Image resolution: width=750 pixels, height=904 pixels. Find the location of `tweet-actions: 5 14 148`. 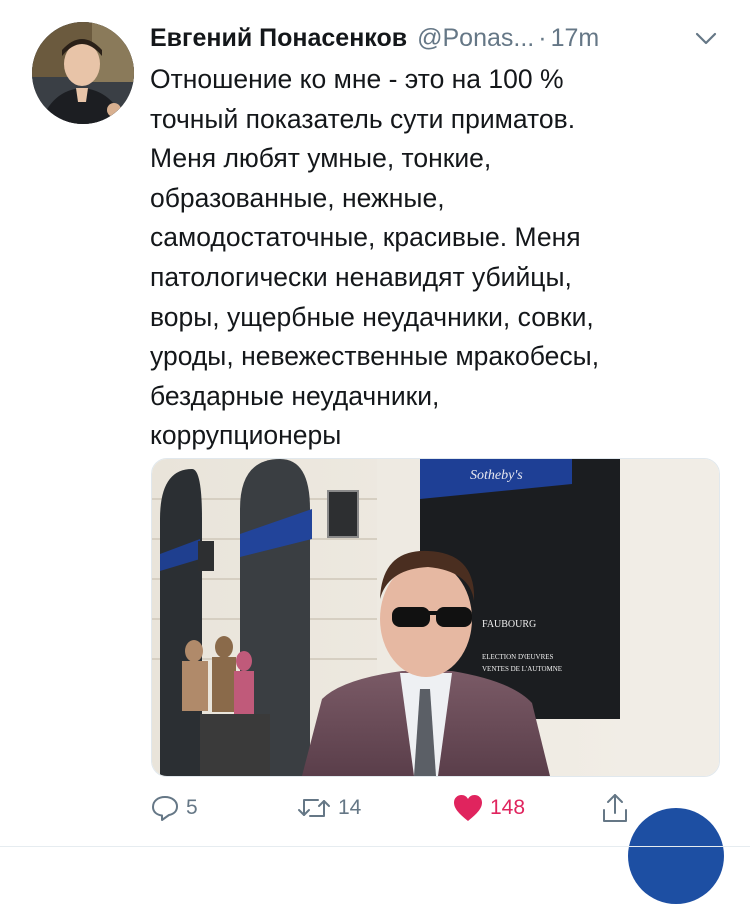

tweet-actions: 5 14 148 is located at coordinates (375, 810).